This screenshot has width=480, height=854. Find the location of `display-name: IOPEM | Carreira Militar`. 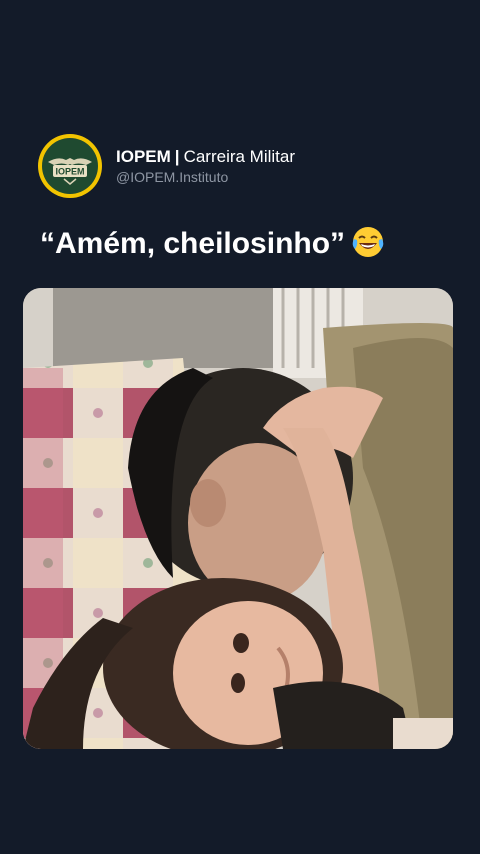

display-name: IOPEM | Carreira Militar is located at coordinates (205, 157).